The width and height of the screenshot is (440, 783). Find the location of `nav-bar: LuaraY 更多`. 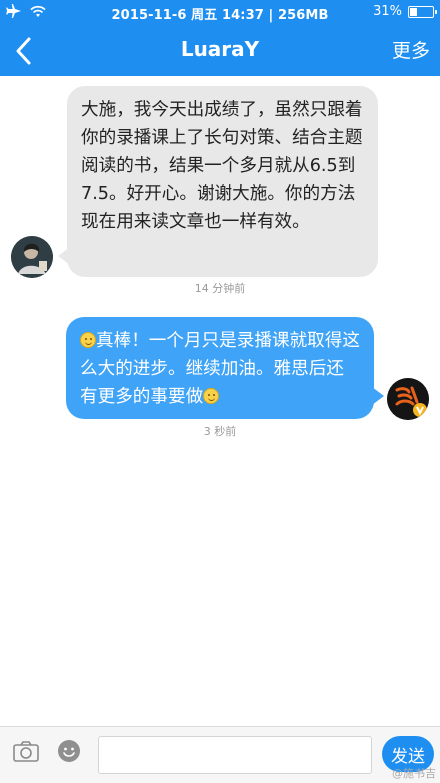

nav-bar: LuaraY 更多 is located at coordinates (220, 51).